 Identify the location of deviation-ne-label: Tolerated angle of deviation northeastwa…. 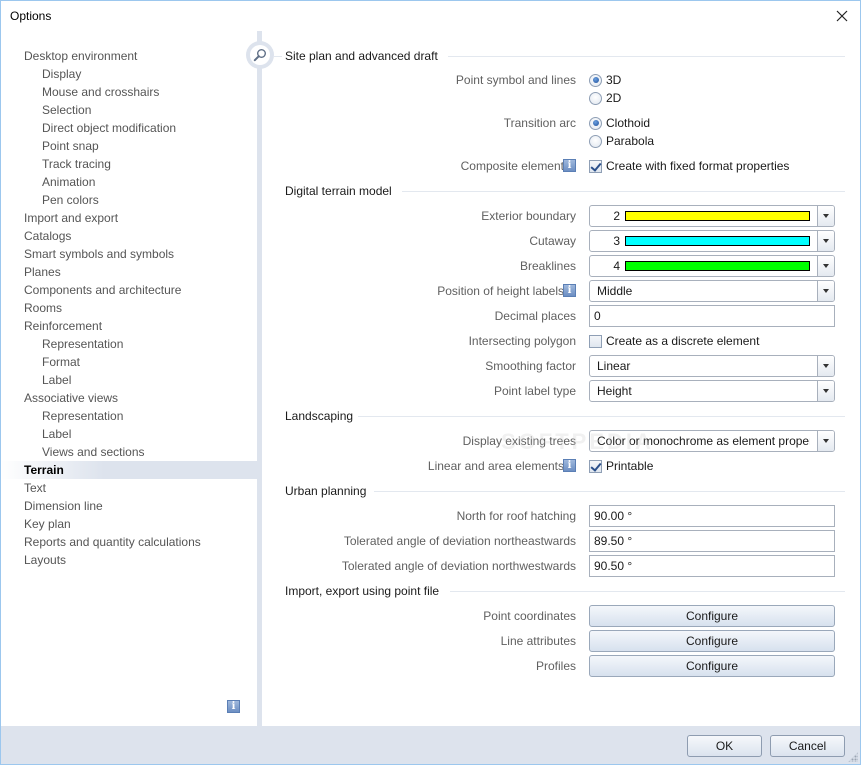
(459, 541).